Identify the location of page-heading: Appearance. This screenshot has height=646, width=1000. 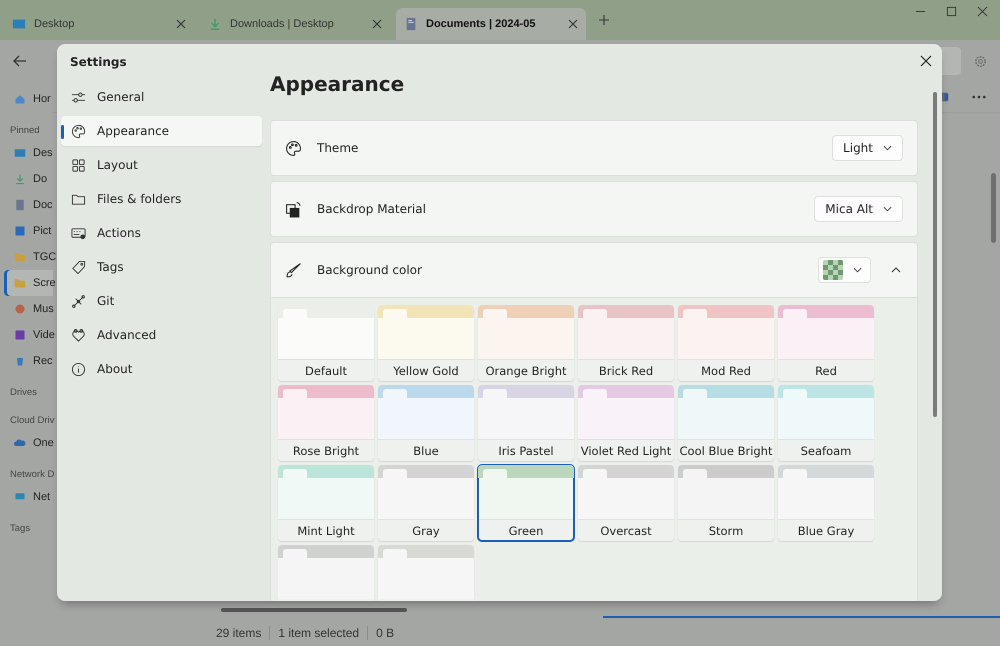
(337, 84).